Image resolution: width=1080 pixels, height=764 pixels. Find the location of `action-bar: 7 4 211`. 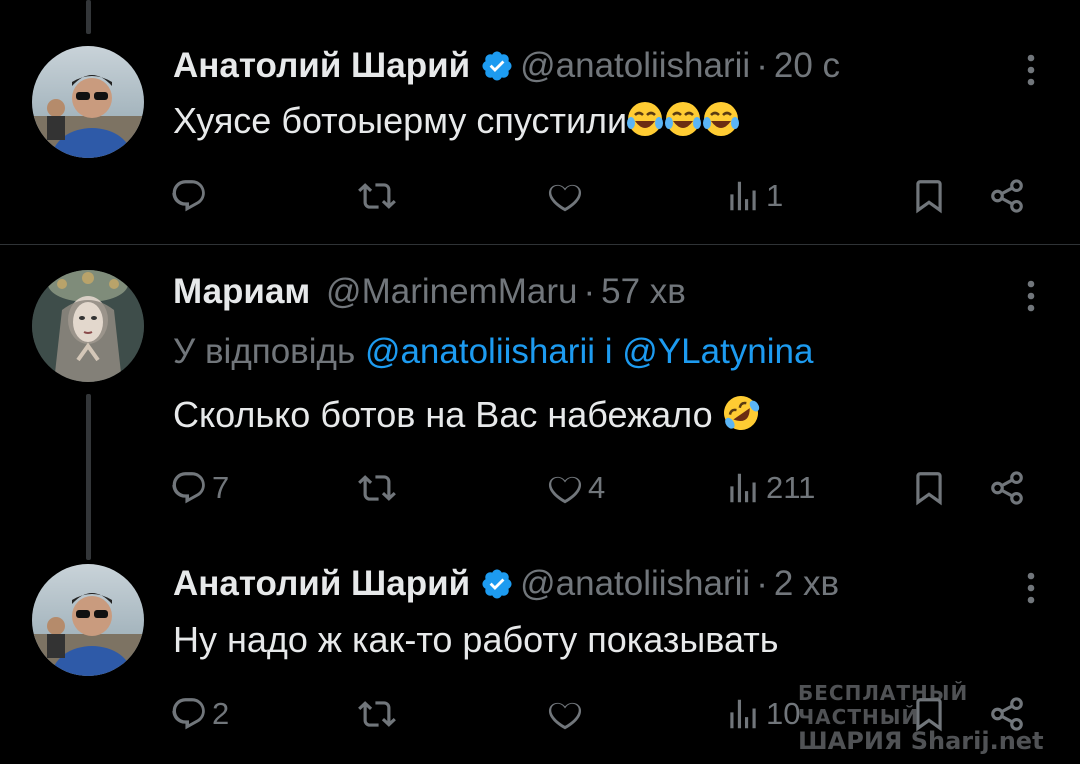

action-bar: 7 4 211 is located at coordinates (601, 488).